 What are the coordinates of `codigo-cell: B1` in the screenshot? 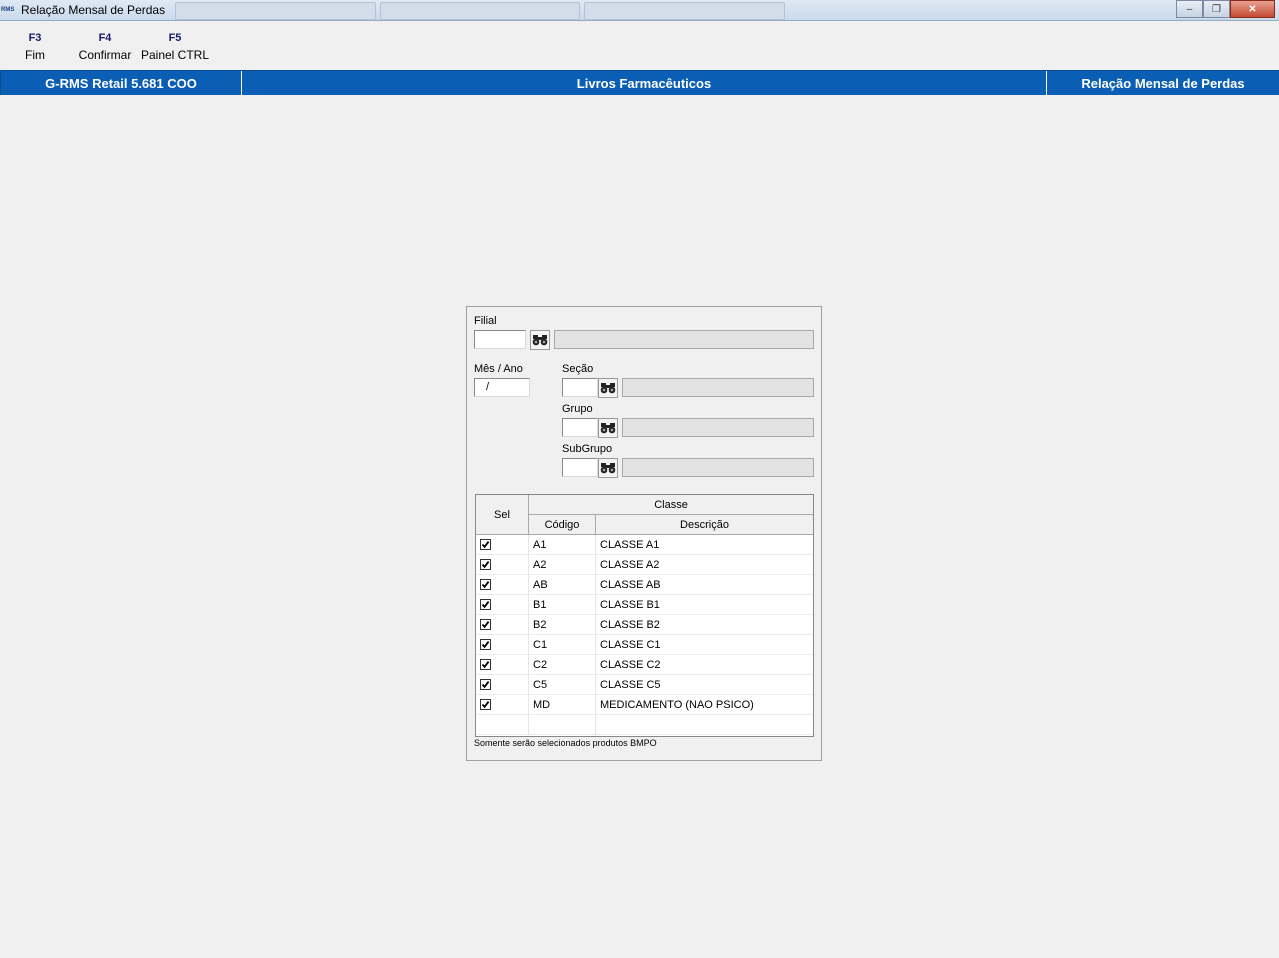 It's located at (562, 605).